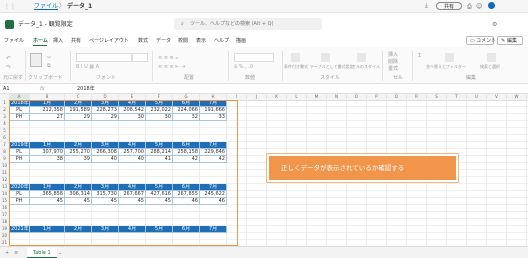 The image size is (528, 258). I want to click on copy-icon: ⧉, so click(49, 66).